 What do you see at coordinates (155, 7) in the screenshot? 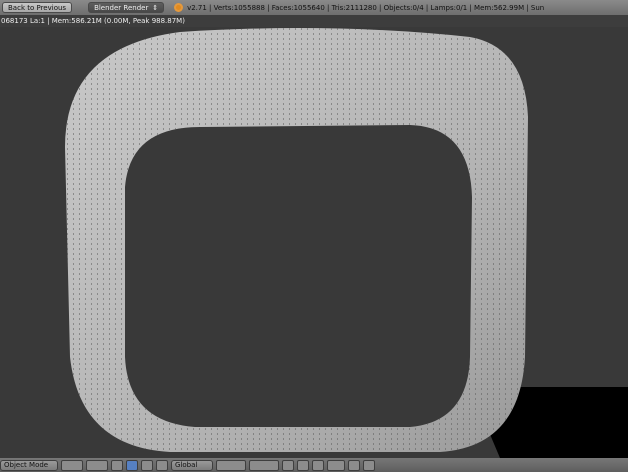
I see `chevron-updown-icon: ⇕` at bounding box center [155, 7].